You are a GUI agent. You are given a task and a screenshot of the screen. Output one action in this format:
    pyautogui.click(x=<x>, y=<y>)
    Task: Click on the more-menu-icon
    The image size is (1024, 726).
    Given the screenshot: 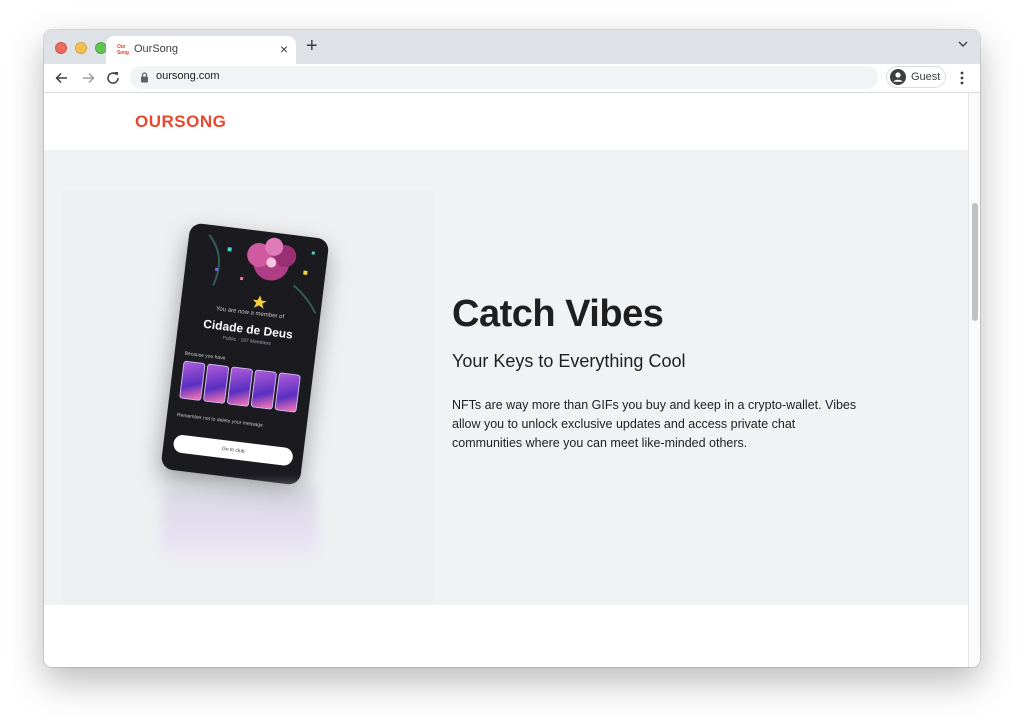 What is the action you would take?
    pyautogui.click(x=962, y=78)
    